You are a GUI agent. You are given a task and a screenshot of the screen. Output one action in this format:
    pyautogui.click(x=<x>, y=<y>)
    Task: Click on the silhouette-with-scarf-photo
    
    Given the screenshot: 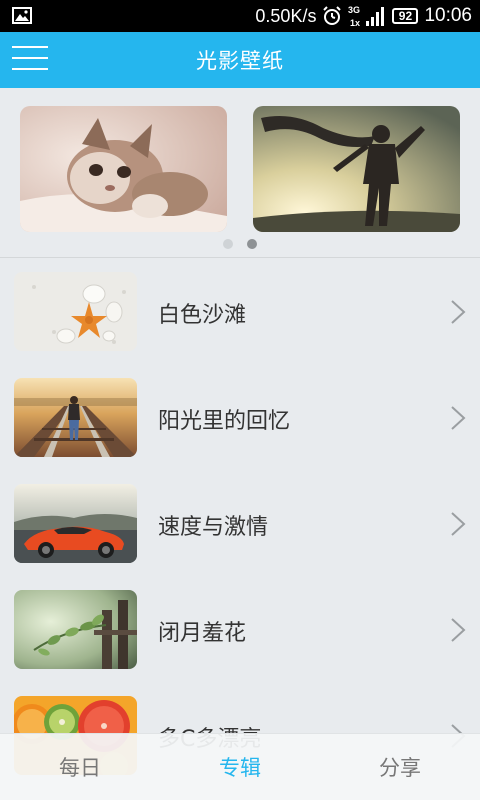 What is the action you would take?
    pyautogui.click(x=356, y=169)
    